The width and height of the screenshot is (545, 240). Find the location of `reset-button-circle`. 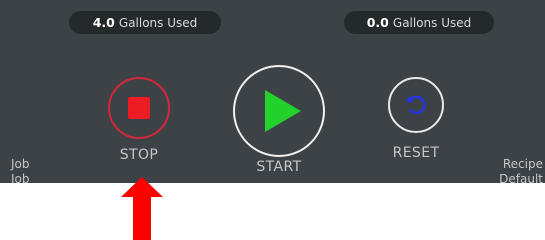

reset-button-circle is located at coordinates (416, 105).